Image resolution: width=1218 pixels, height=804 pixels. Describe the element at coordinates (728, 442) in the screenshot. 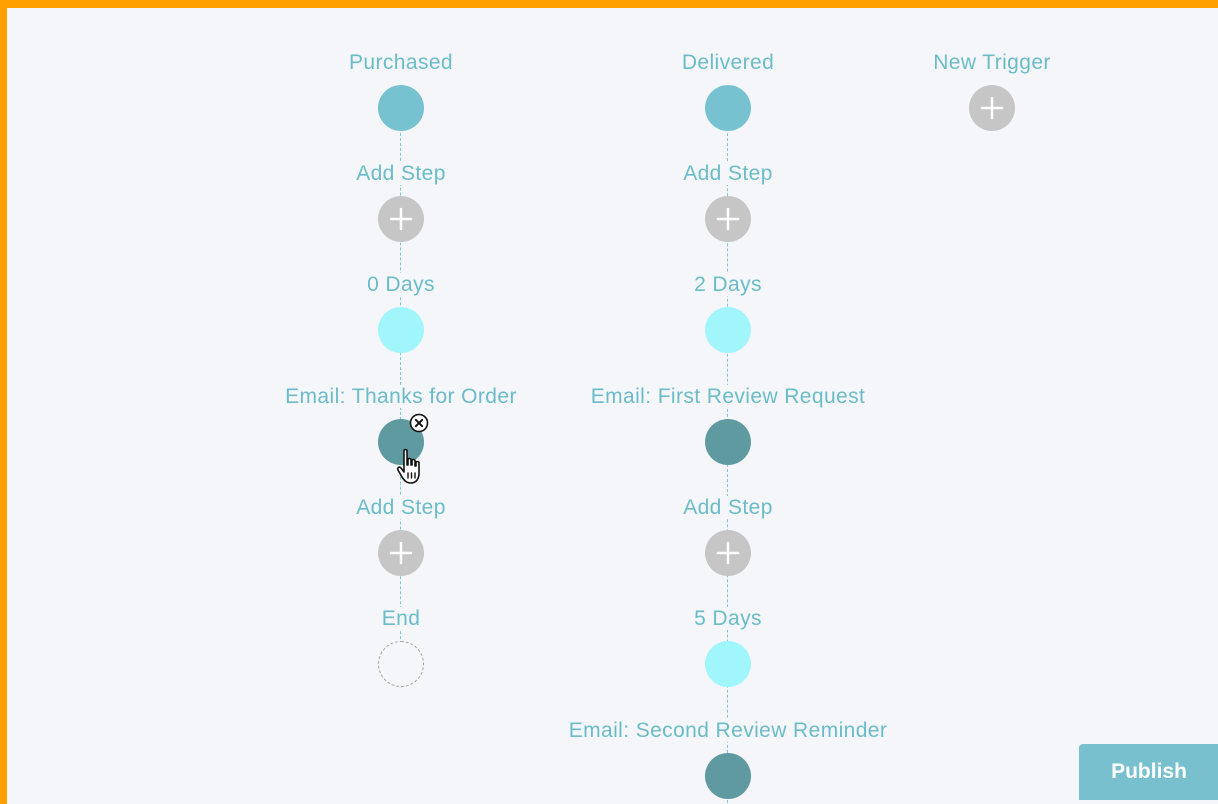

I see `email-node-first-review-request` at that location.